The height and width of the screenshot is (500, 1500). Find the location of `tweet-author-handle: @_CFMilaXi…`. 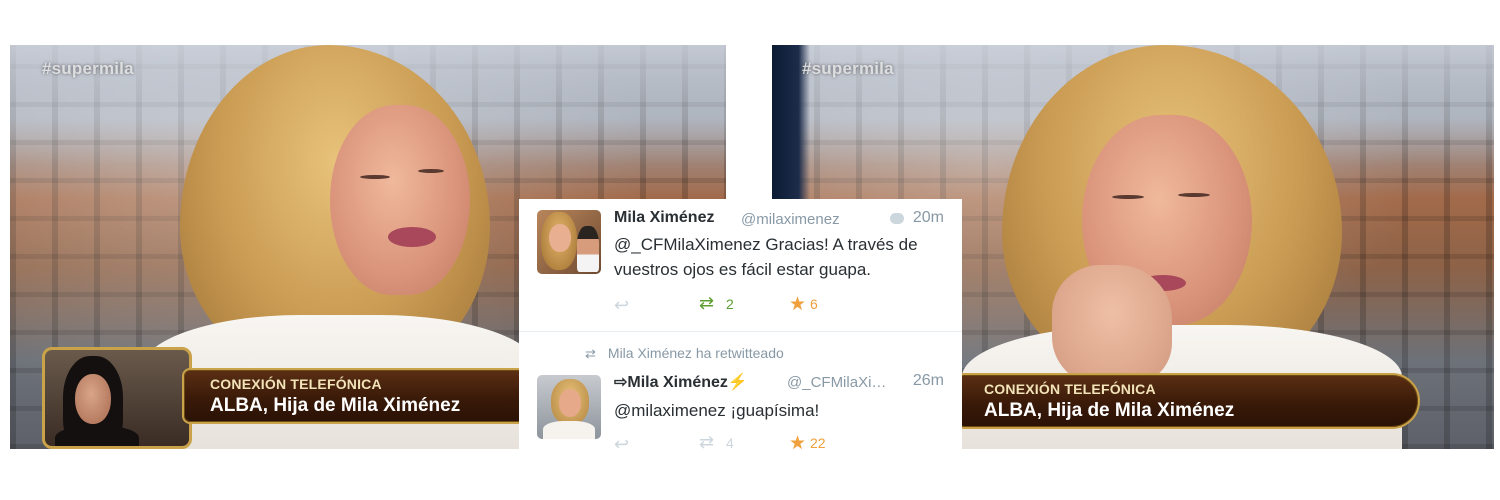

tweet-author-handle: @_CFMilaXi… is located at coordinates (836, 382).